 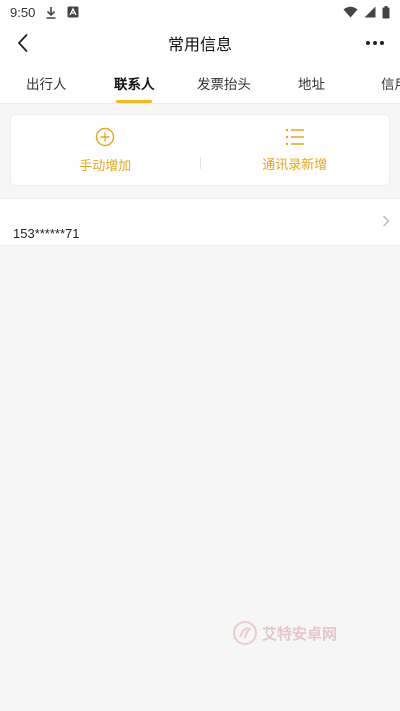 I want to click on add-contact-card: 手动增加 通讯录新增, so click(x=200, y=150).